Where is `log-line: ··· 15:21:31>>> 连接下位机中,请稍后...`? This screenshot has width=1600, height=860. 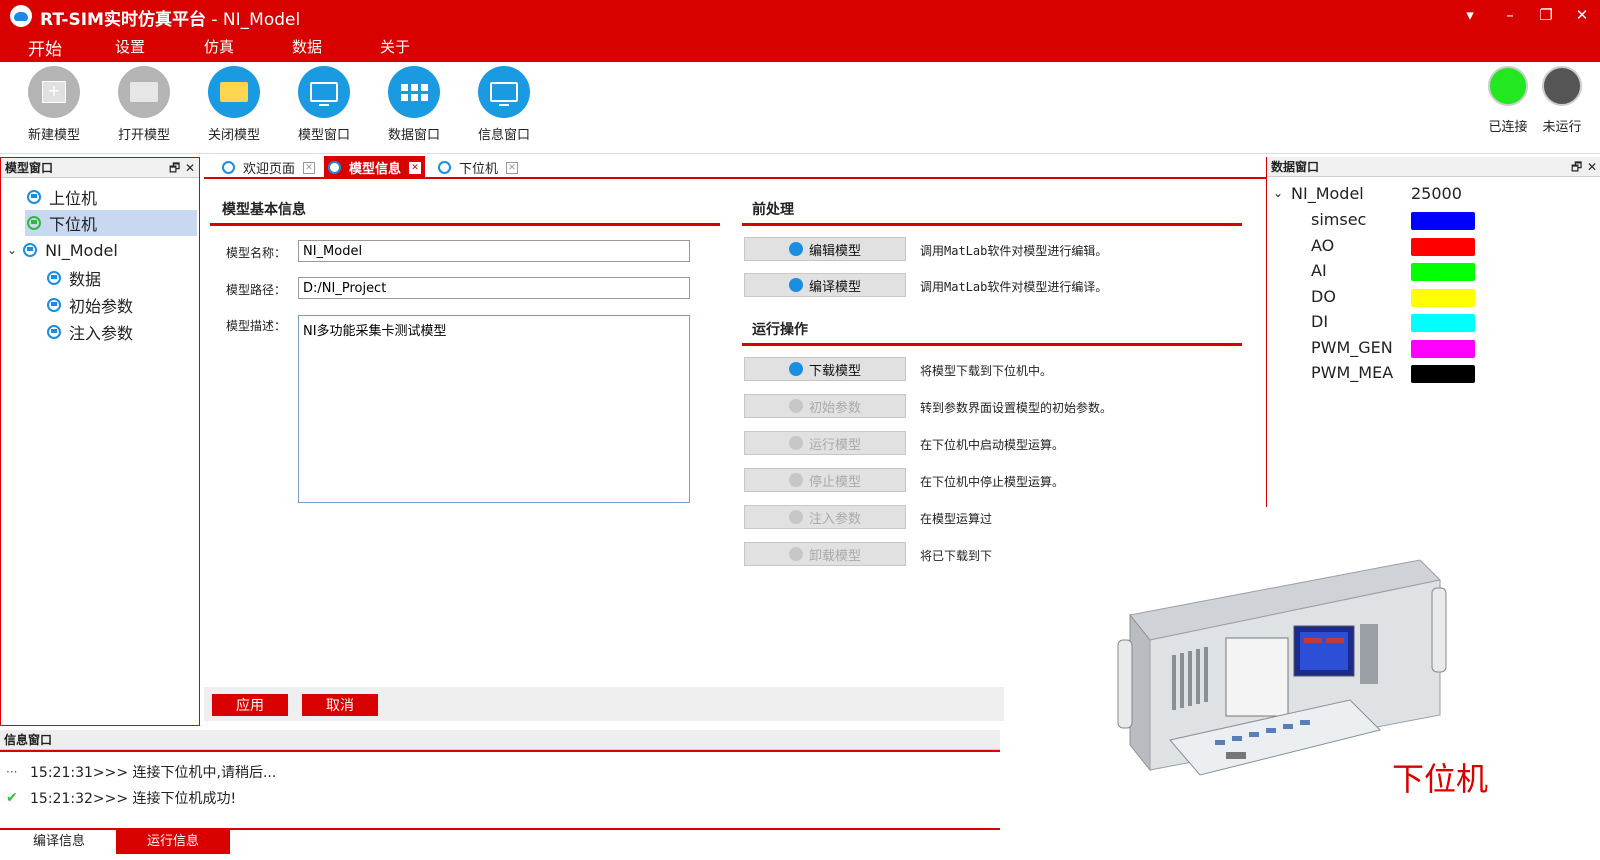
log-line: ··· 15:21:31>>> 连接下位机中,请稍后... is located at coordinates (141, 772).